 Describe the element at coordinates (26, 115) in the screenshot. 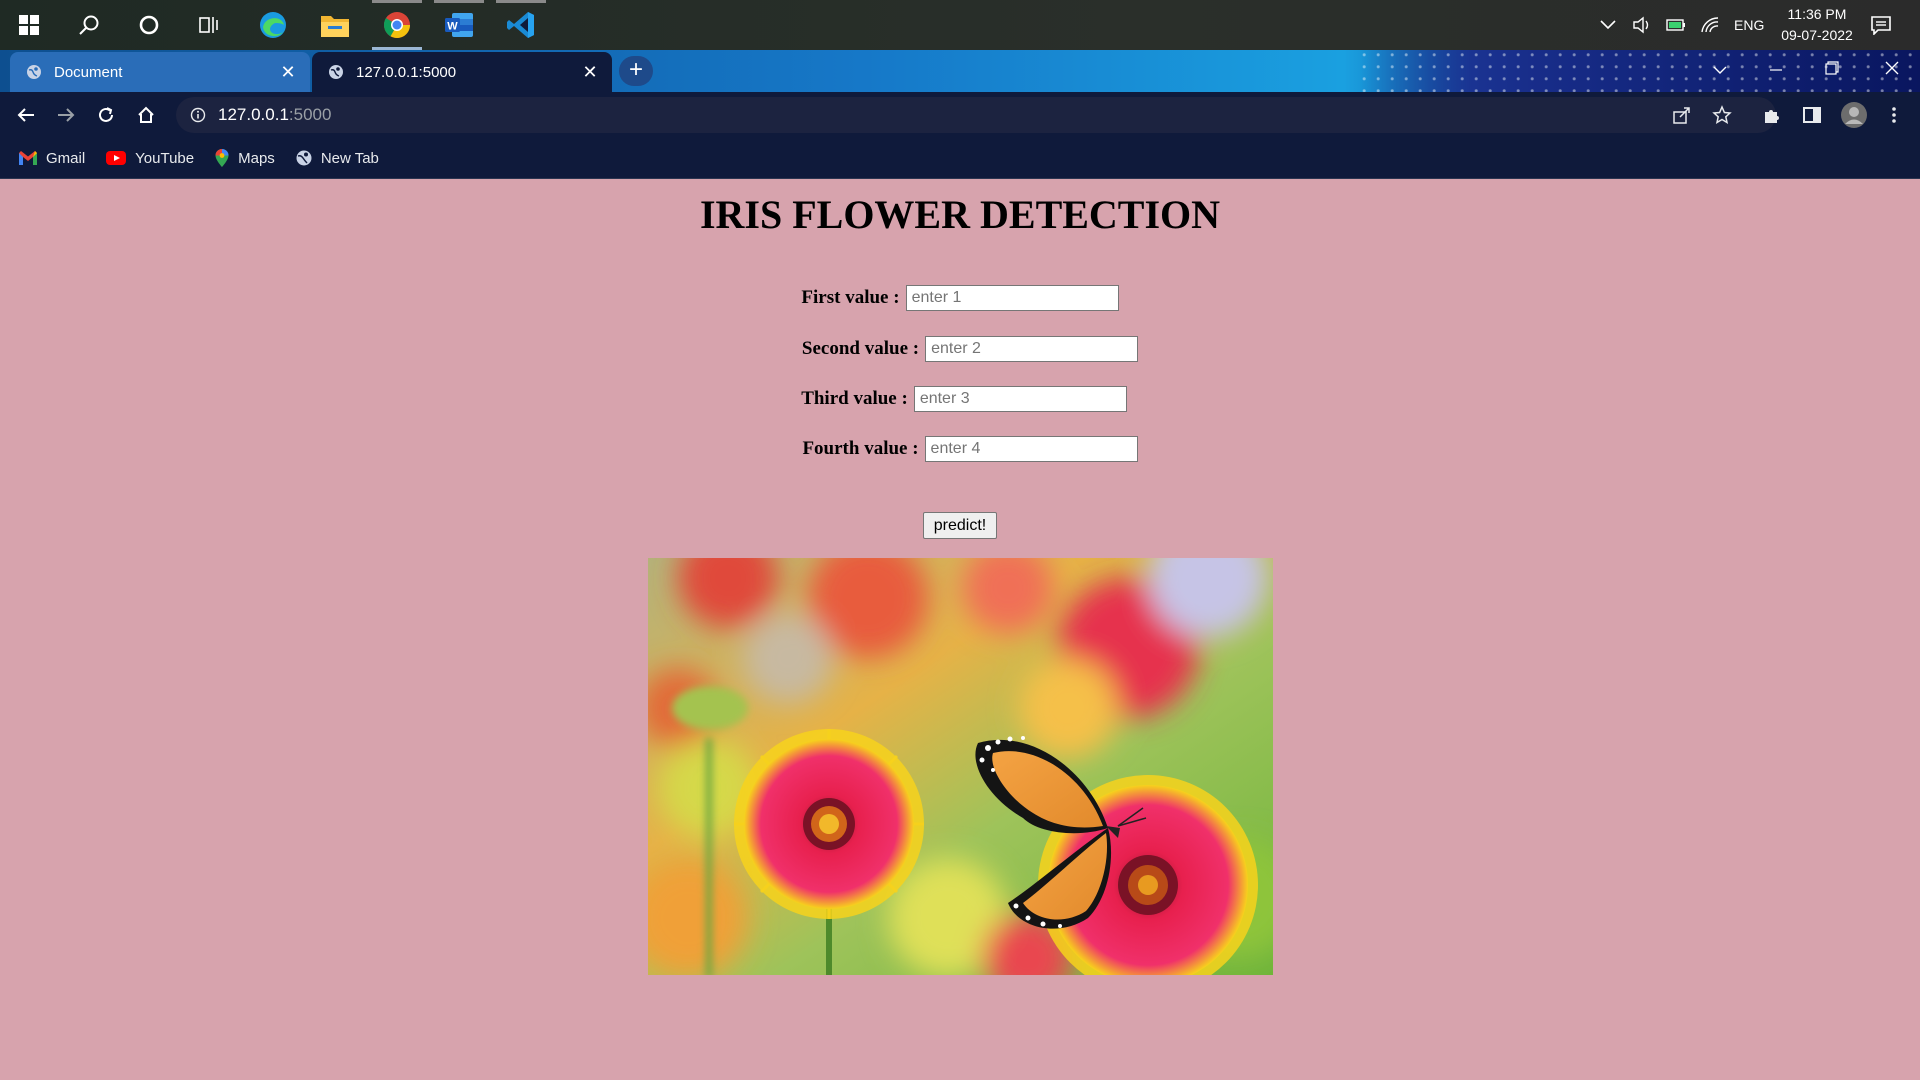

I see `back-icon` at that location.